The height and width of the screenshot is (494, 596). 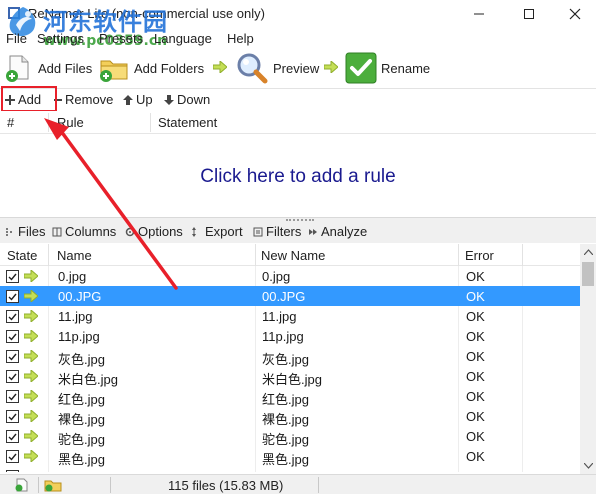 I want to click on table-row-partial, so click(x=290, y=469).